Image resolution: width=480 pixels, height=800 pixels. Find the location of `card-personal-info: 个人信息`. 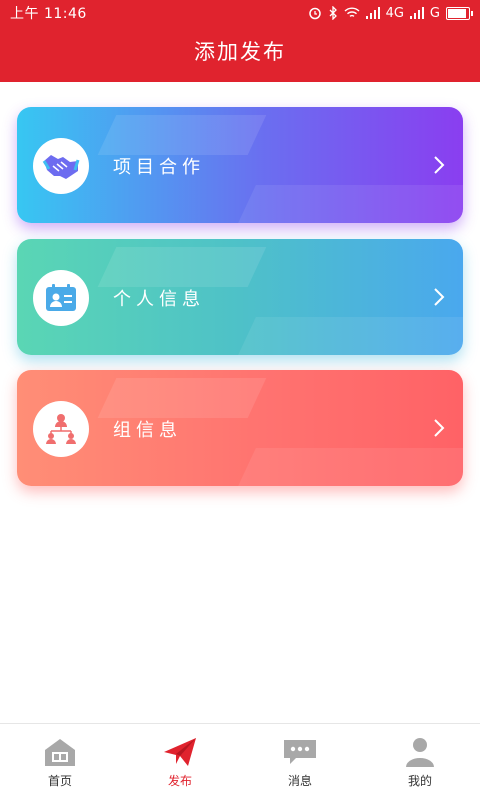

card-personal-info: 个人信息 is located at coordinates (240, 297).